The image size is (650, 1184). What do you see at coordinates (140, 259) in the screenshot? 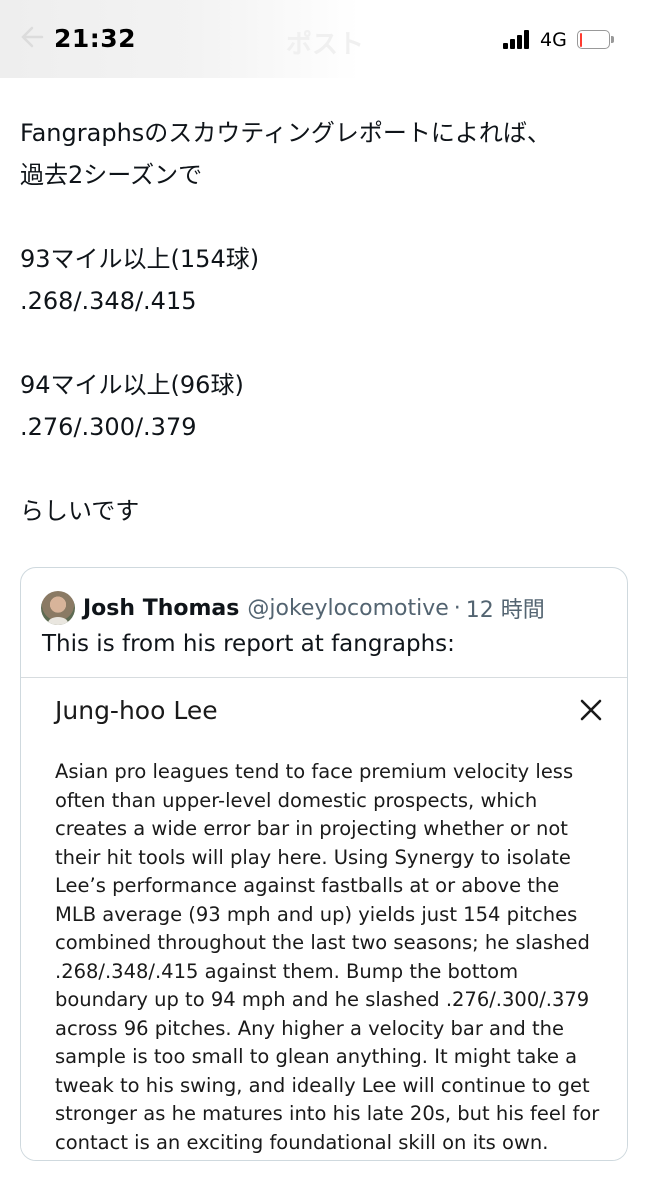
I see `post-line: 93マイル以上(154球)` at bounding box center [140, 259].